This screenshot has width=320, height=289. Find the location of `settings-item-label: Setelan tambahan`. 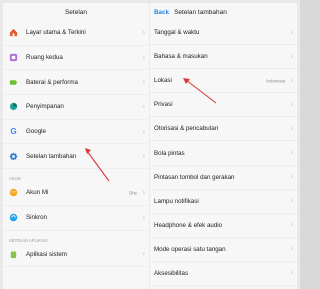

settings-item-label: Setelan tambahan is located at coordinates (51, 156).